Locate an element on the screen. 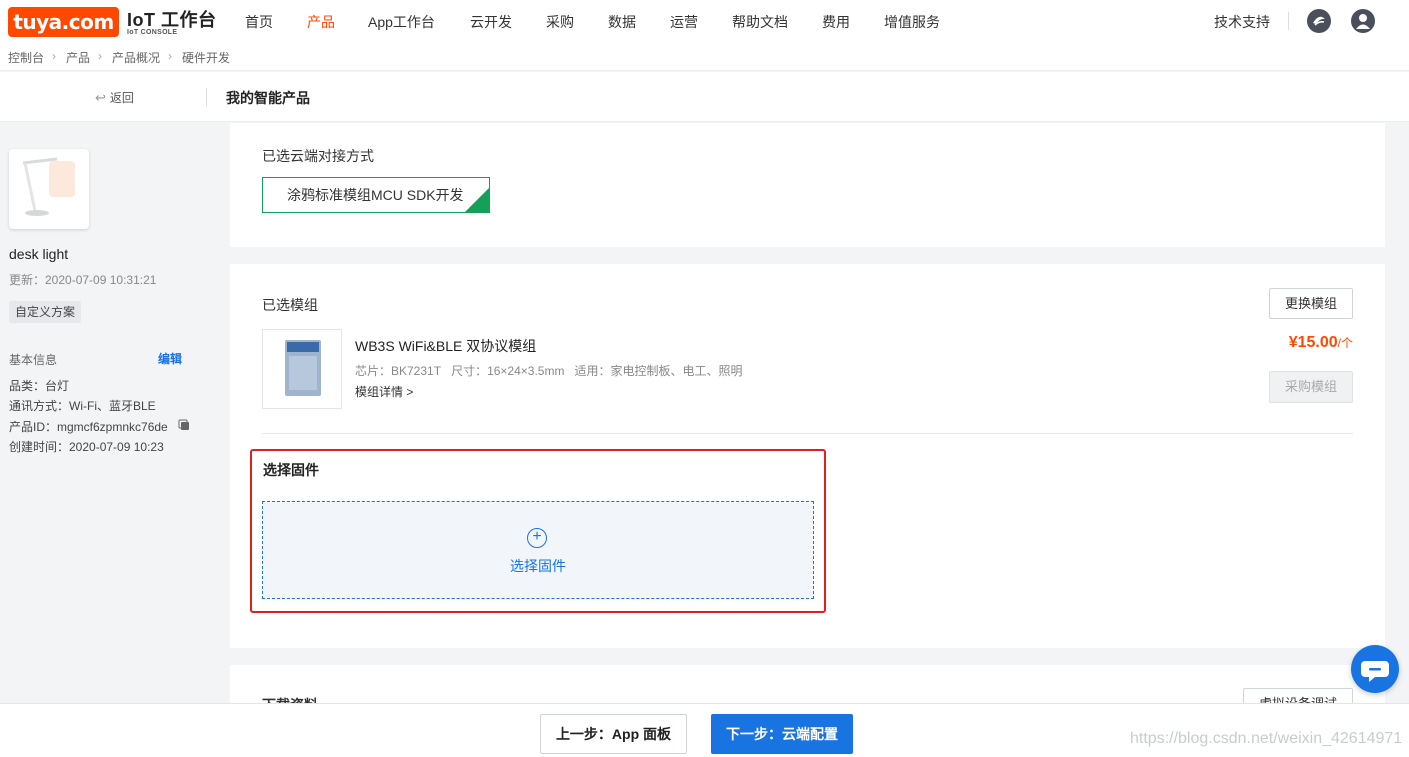  watermark: https://blog.csdn.net/weixin_42614971 is located at coordinates (1266, 738).